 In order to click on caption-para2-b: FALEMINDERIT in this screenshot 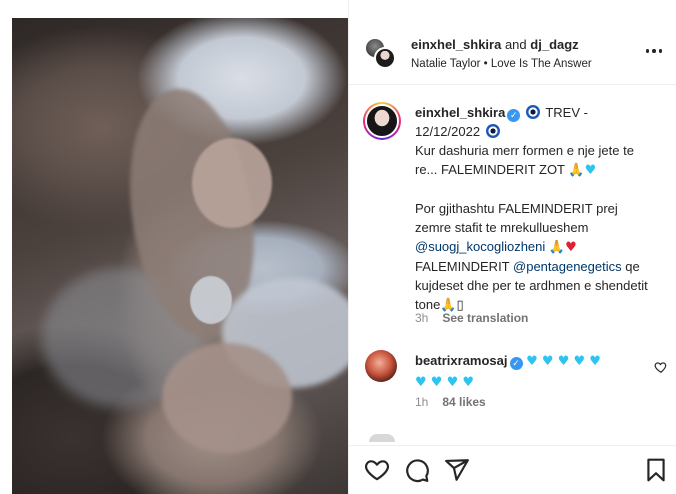, I will do `click(462, 266)`.